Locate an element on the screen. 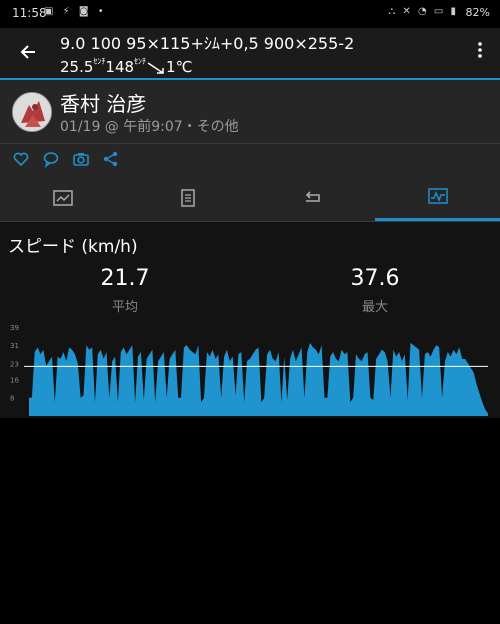  tab-charts is located at coordinates (437, 197).